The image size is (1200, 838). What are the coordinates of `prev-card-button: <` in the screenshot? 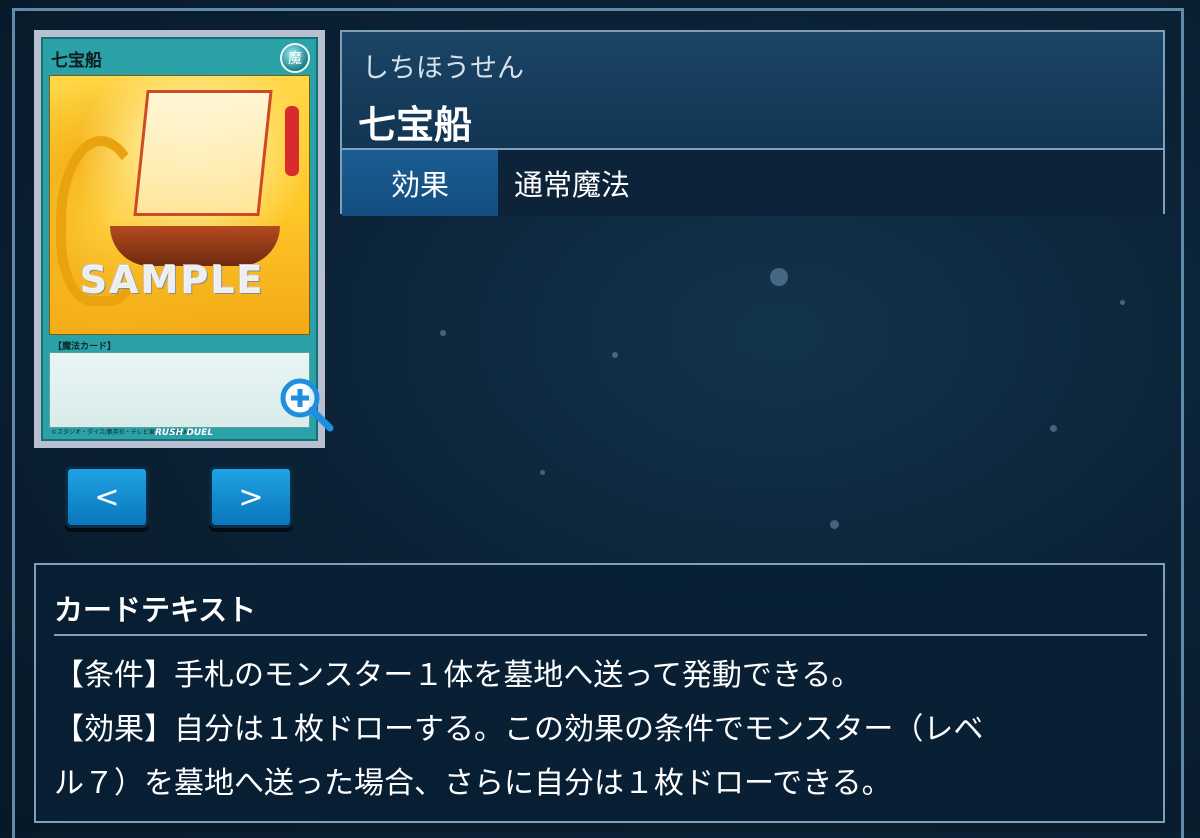 It's located at (107, 497).